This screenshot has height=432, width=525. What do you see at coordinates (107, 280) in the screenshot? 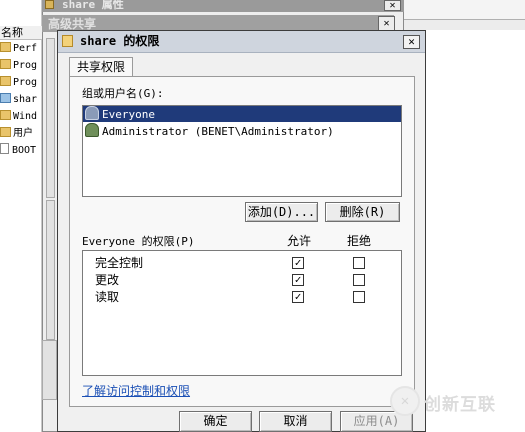
I see `permission-name: 更改` at bounding box center [107, 280].